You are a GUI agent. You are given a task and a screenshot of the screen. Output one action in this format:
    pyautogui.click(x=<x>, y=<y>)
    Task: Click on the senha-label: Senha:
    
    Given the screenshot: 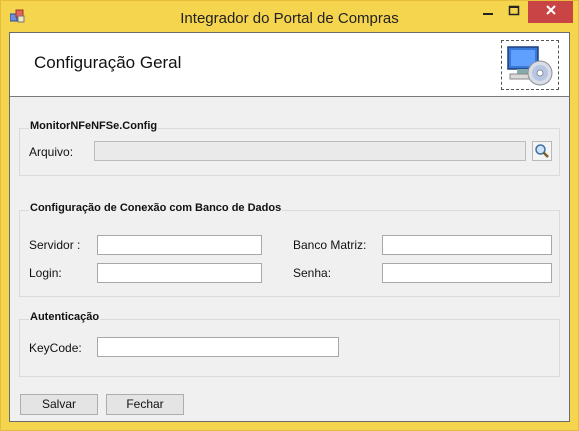 What is the action you would take?
    pyautogui.click(x=312, y=273)
    